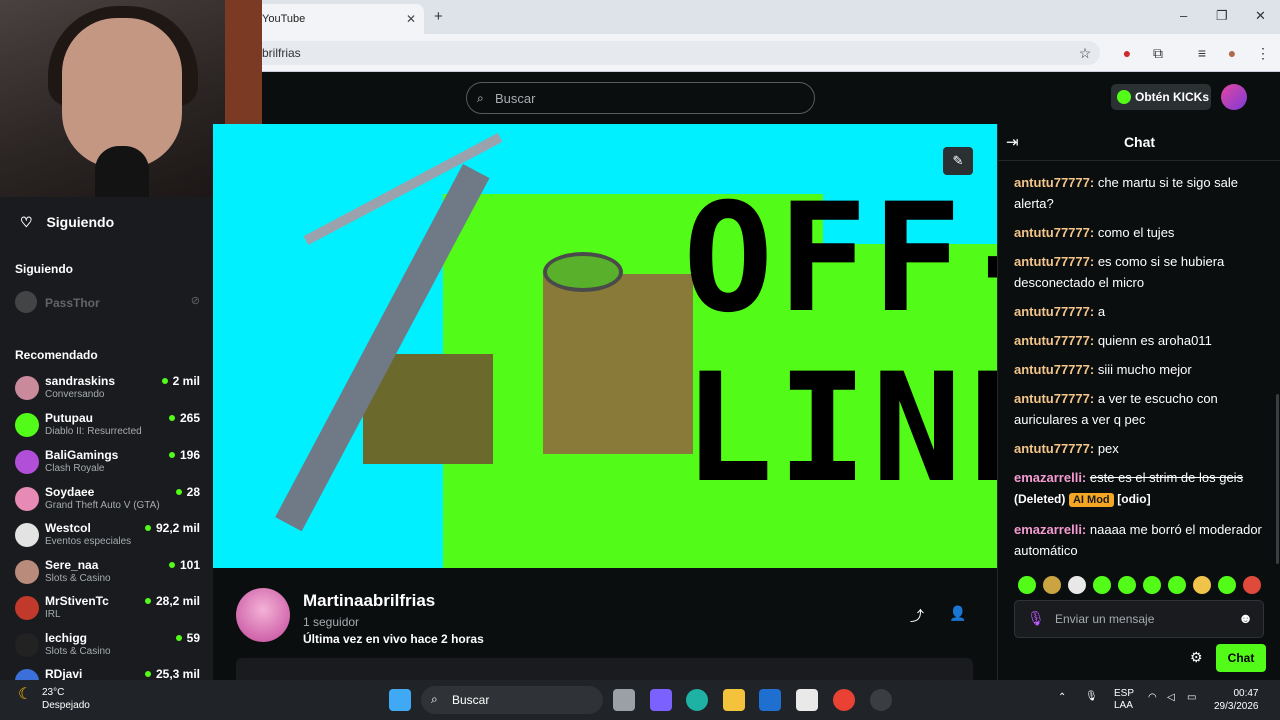  I want to click on channel-name: MrStivenTc, so click(77, 601).